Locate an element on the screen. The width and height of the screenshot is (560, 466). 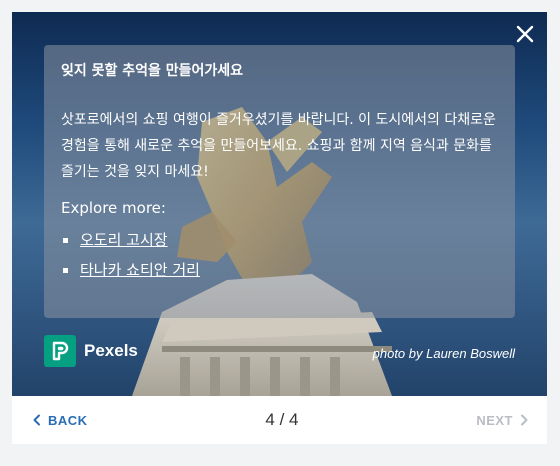
list-item: 타나카 쇼티안 거리 is located at coordinates (280, 270).